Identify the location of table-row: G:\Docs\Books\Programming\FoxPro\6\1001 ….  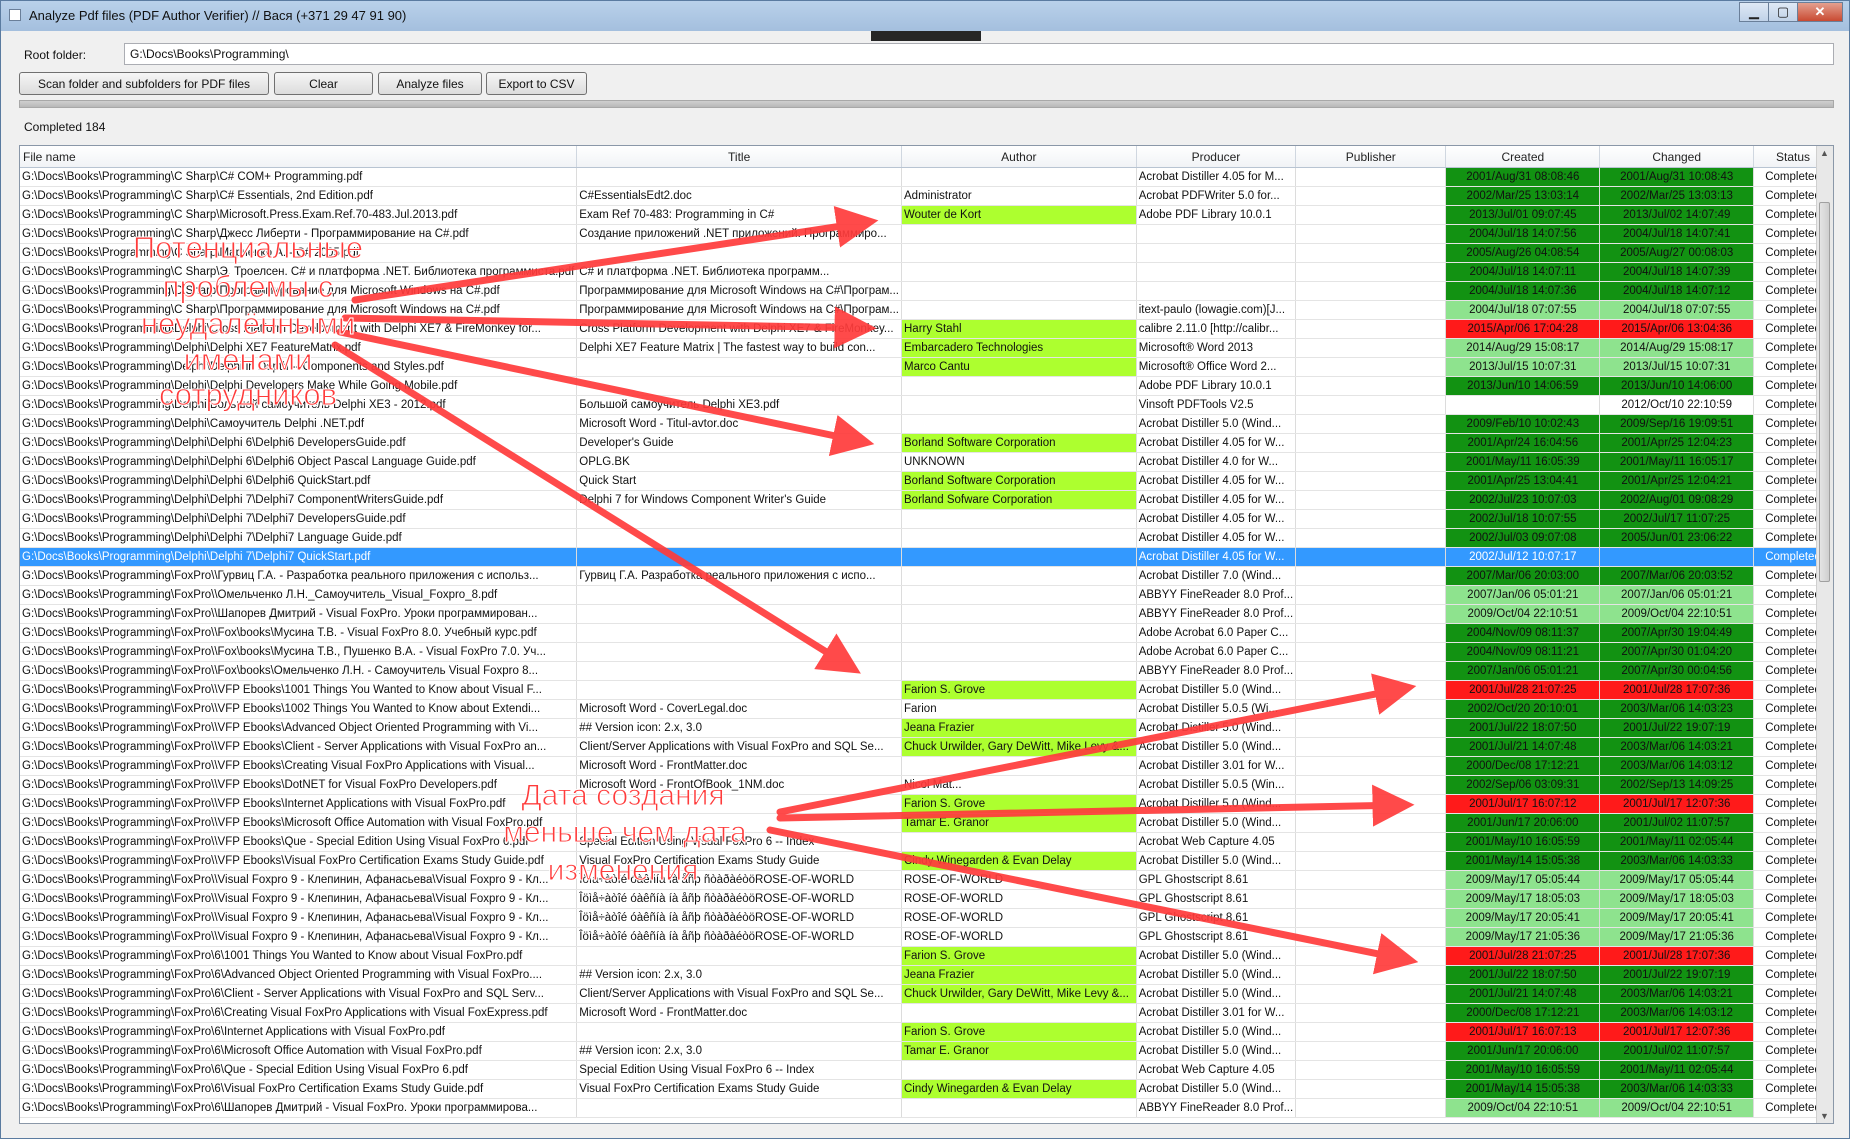
(926, 956).